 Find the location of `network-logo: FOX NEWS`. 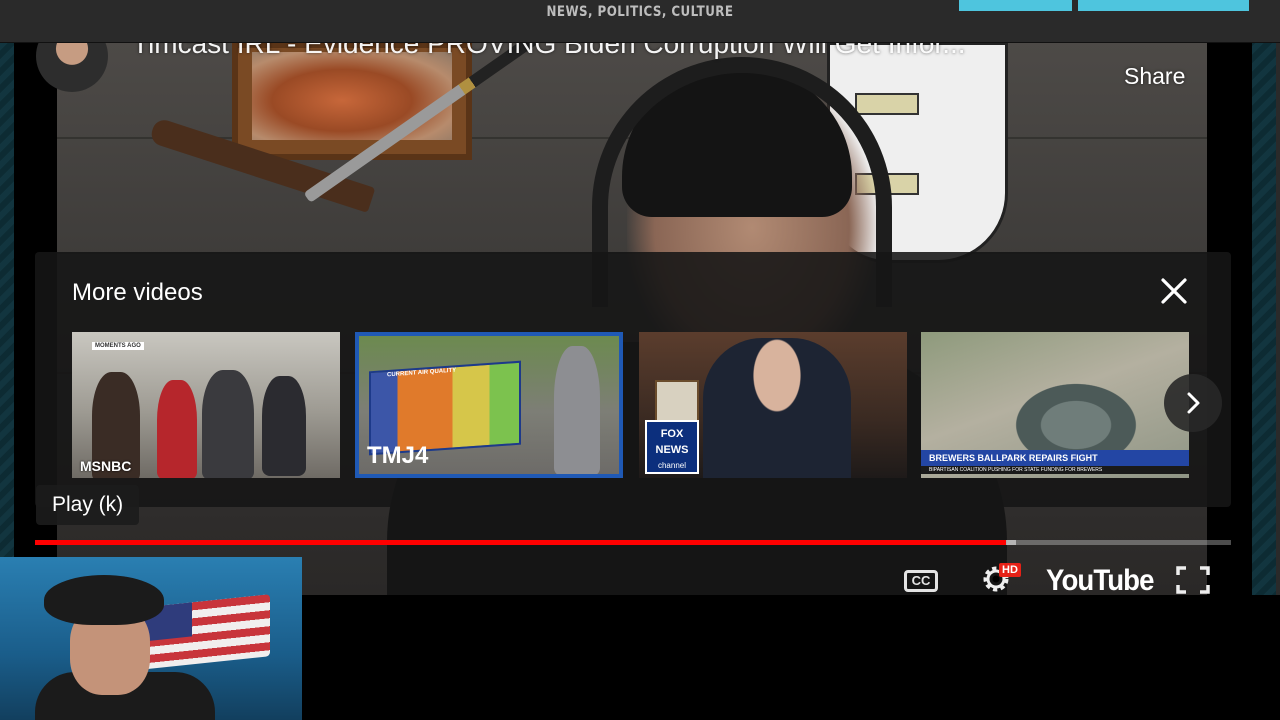

network-logo: FOX NEWS is located at coordinates (672, 442).